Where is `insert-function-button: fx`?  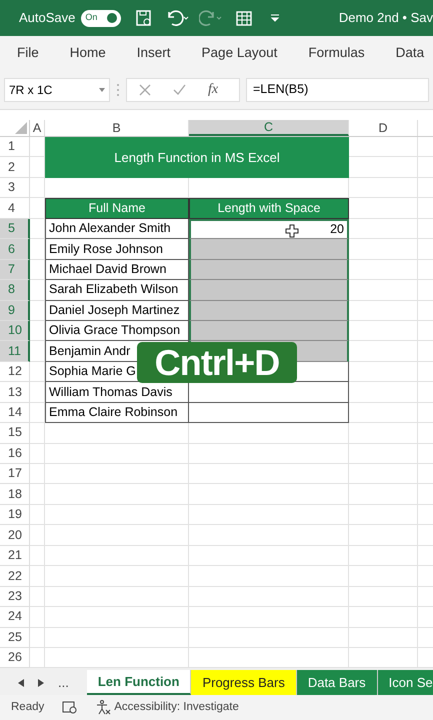
insert-function-button: fx is located at coordinates (213, 89).